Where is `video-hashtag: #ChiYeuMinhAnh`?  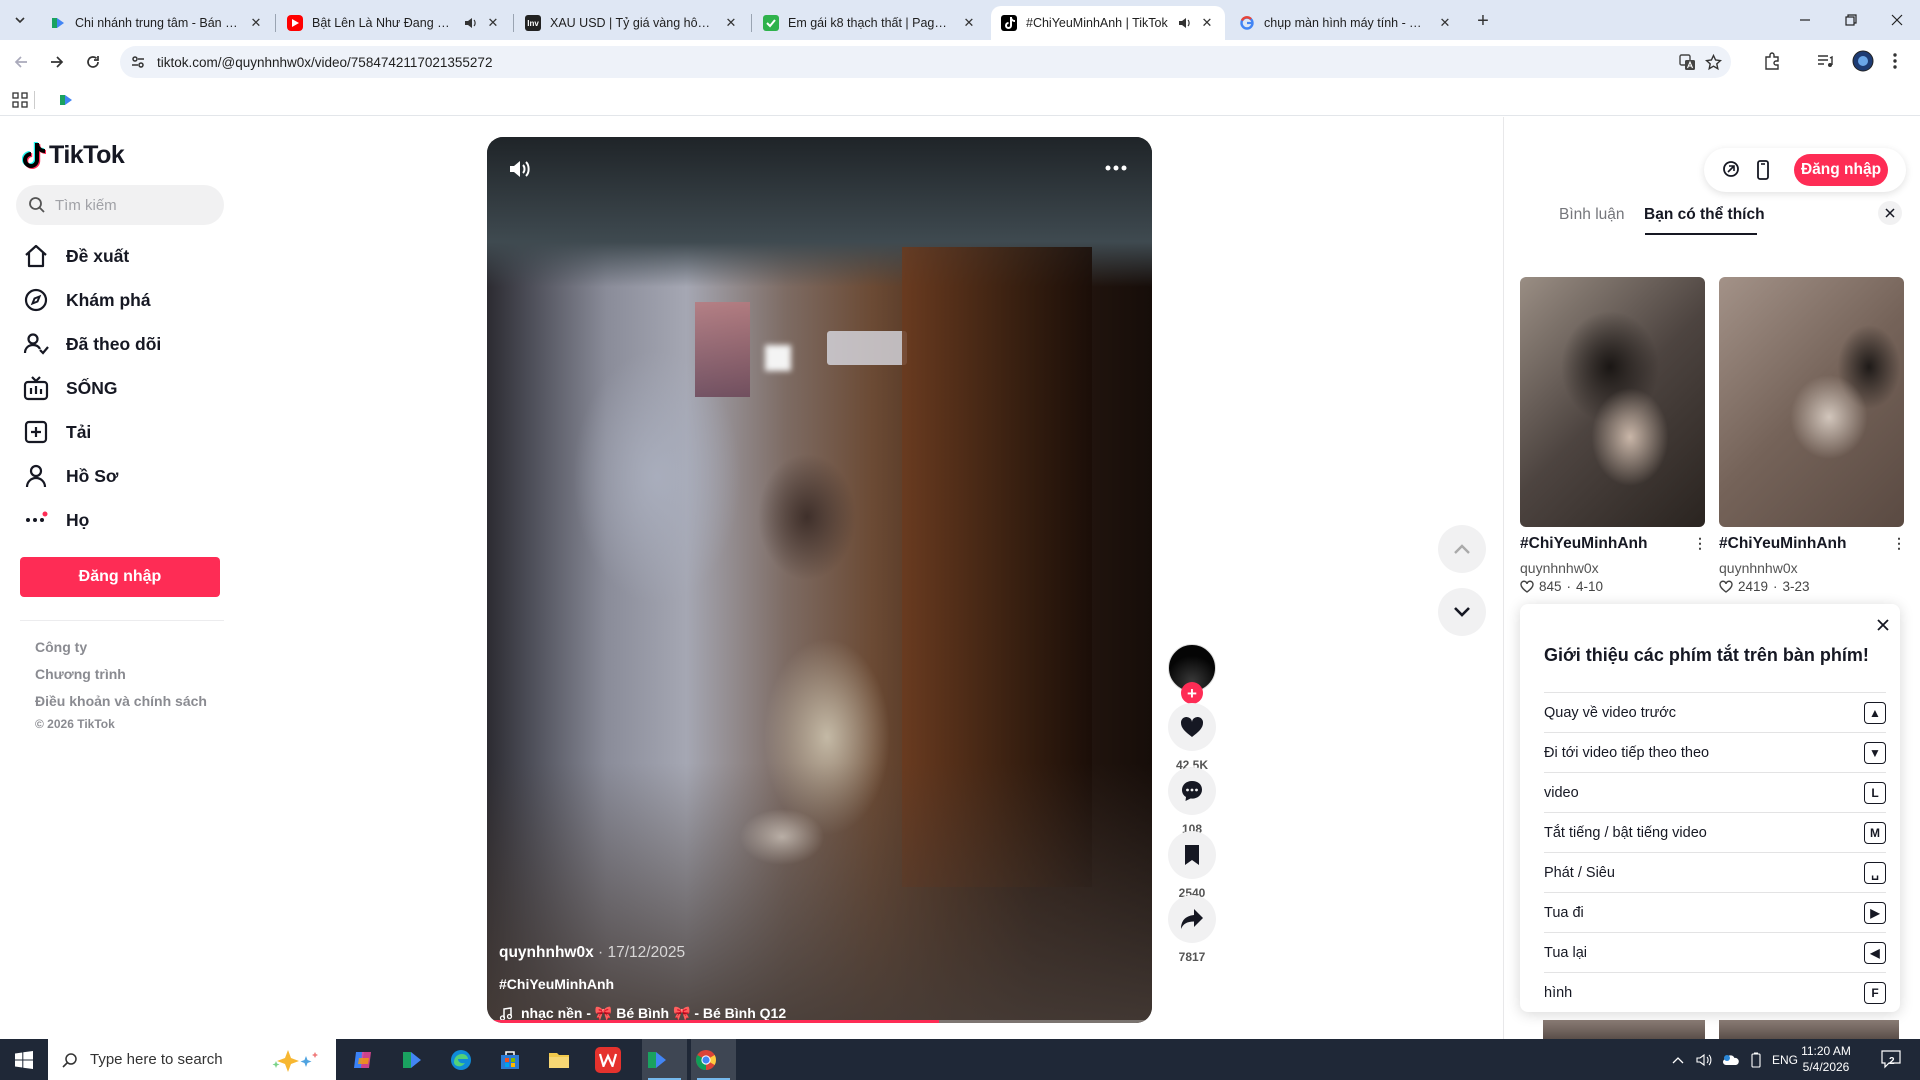
video-hashtag: #ChiYeuMinhAnh is located at coordinates (556, 984).